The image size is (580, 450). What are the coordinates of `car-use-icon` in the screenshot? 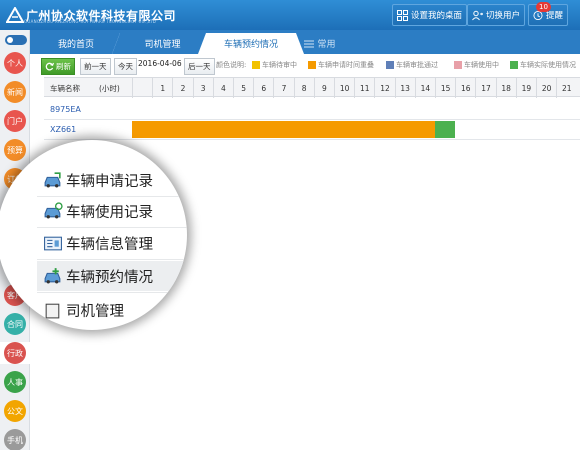 It's located at (54, 211).